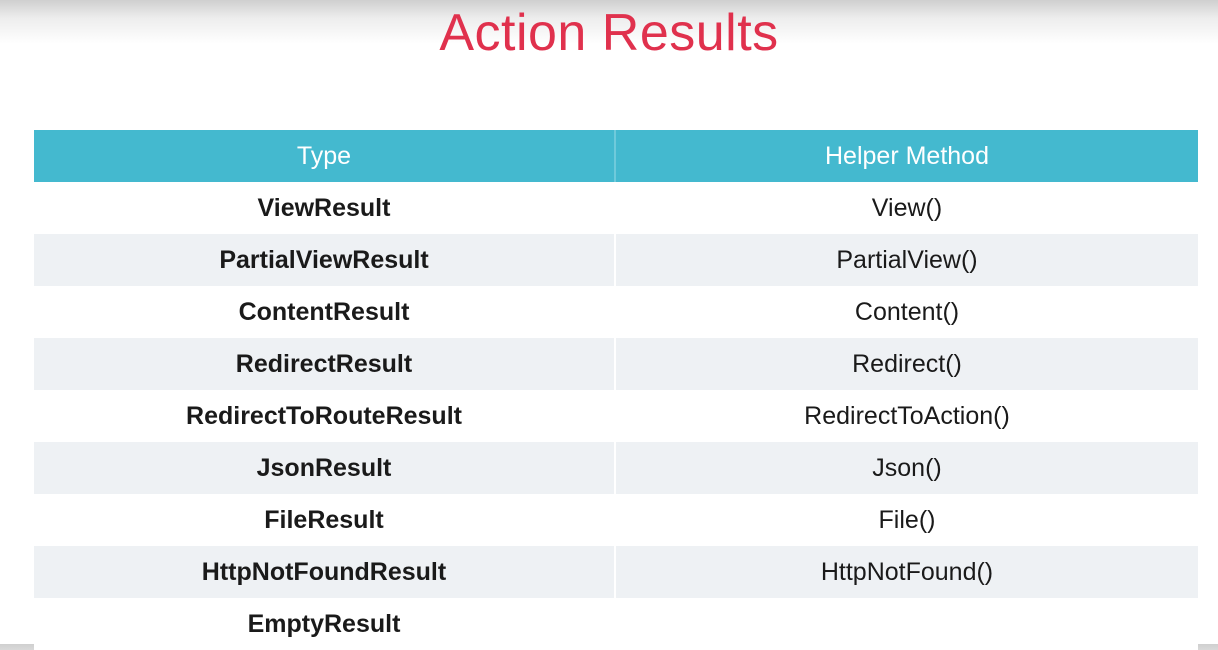 Image resolution: width=1218 pixels, height=650 pixels. I want to click on type-cell: ViewResult, so click(325, 208).